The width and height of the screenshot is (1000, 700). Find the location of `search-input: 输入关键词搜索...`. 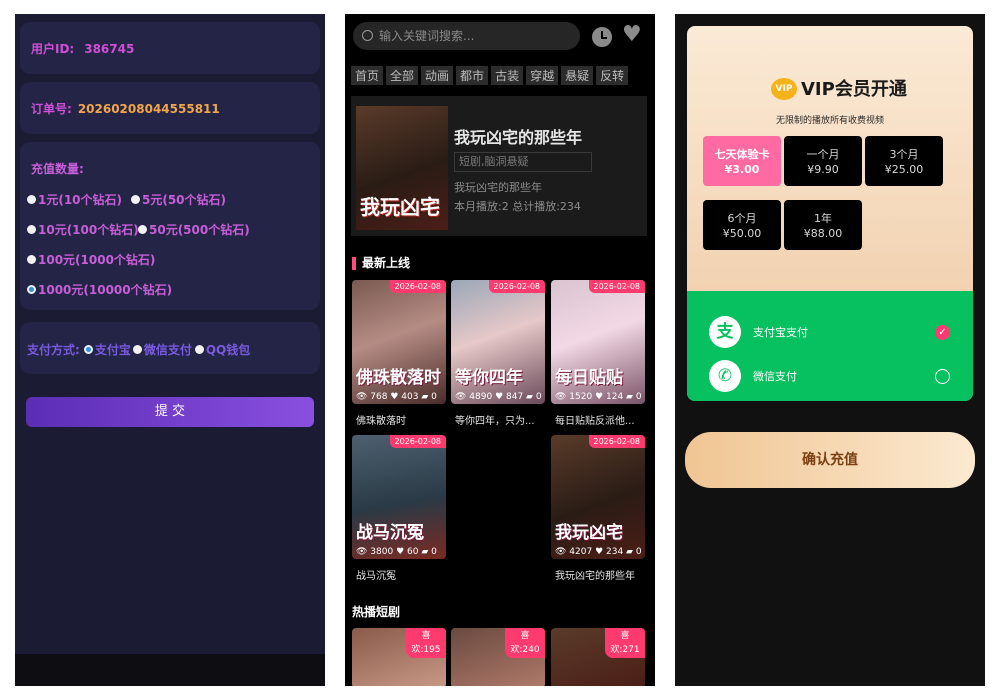

search-input: 输入关键词搜索... is located at coordinates (466, 36).